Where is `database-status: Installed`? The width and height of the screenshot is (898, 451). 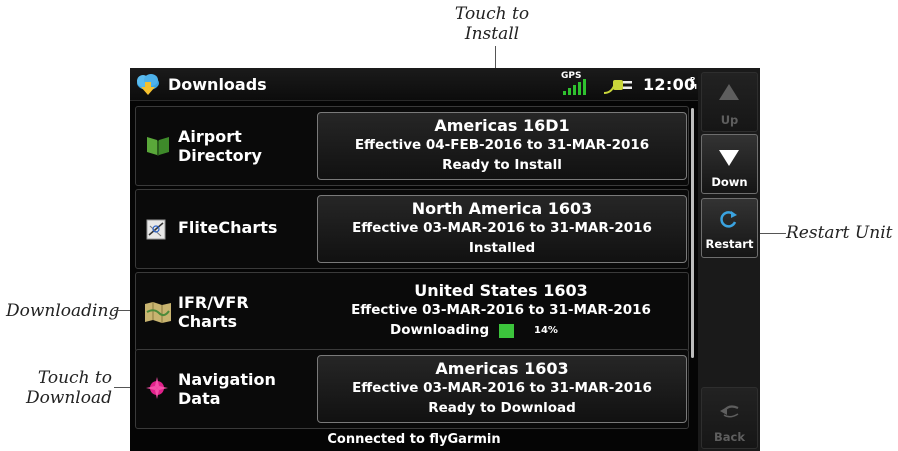 database-status: Installed is located at coordinates (502, 248).